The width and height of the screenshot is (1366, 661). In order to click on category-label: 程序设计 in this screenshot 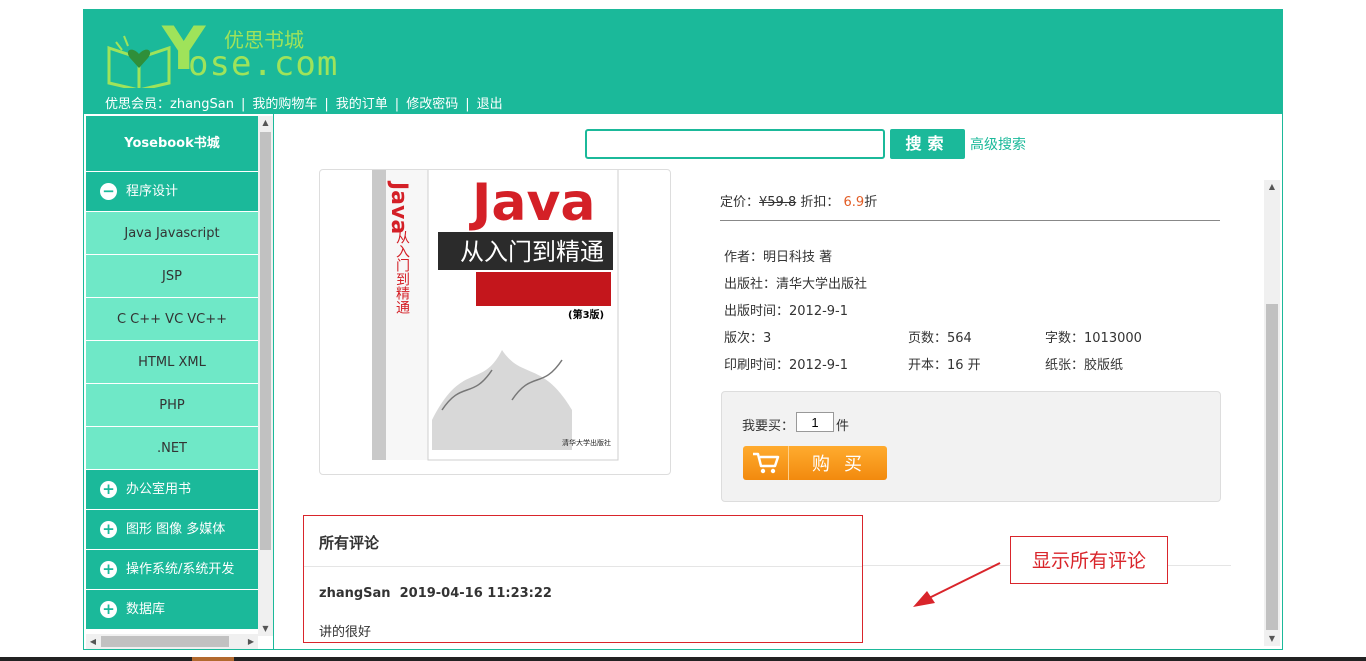, I will do `click(152, 191)`.